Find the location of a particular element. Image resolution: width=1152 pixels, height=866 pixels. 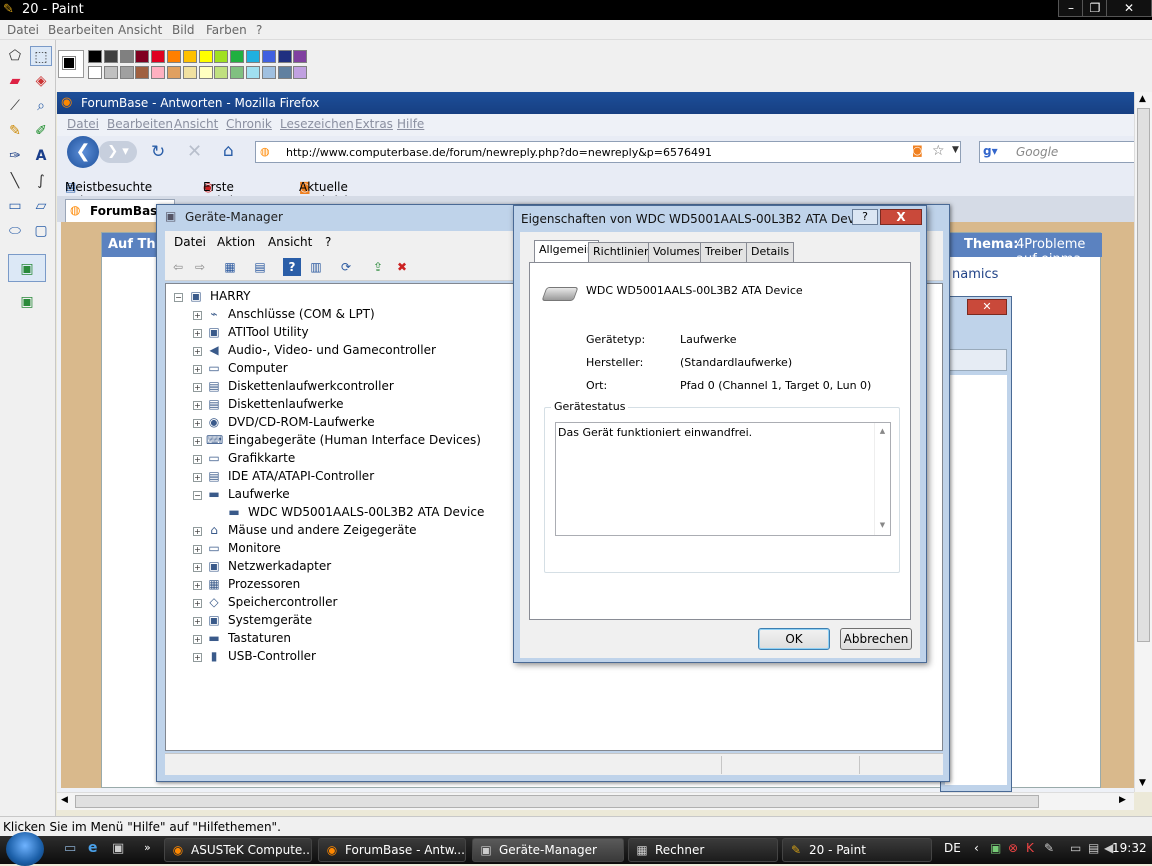

help-icon: ? is located at coordinates (292, 267).